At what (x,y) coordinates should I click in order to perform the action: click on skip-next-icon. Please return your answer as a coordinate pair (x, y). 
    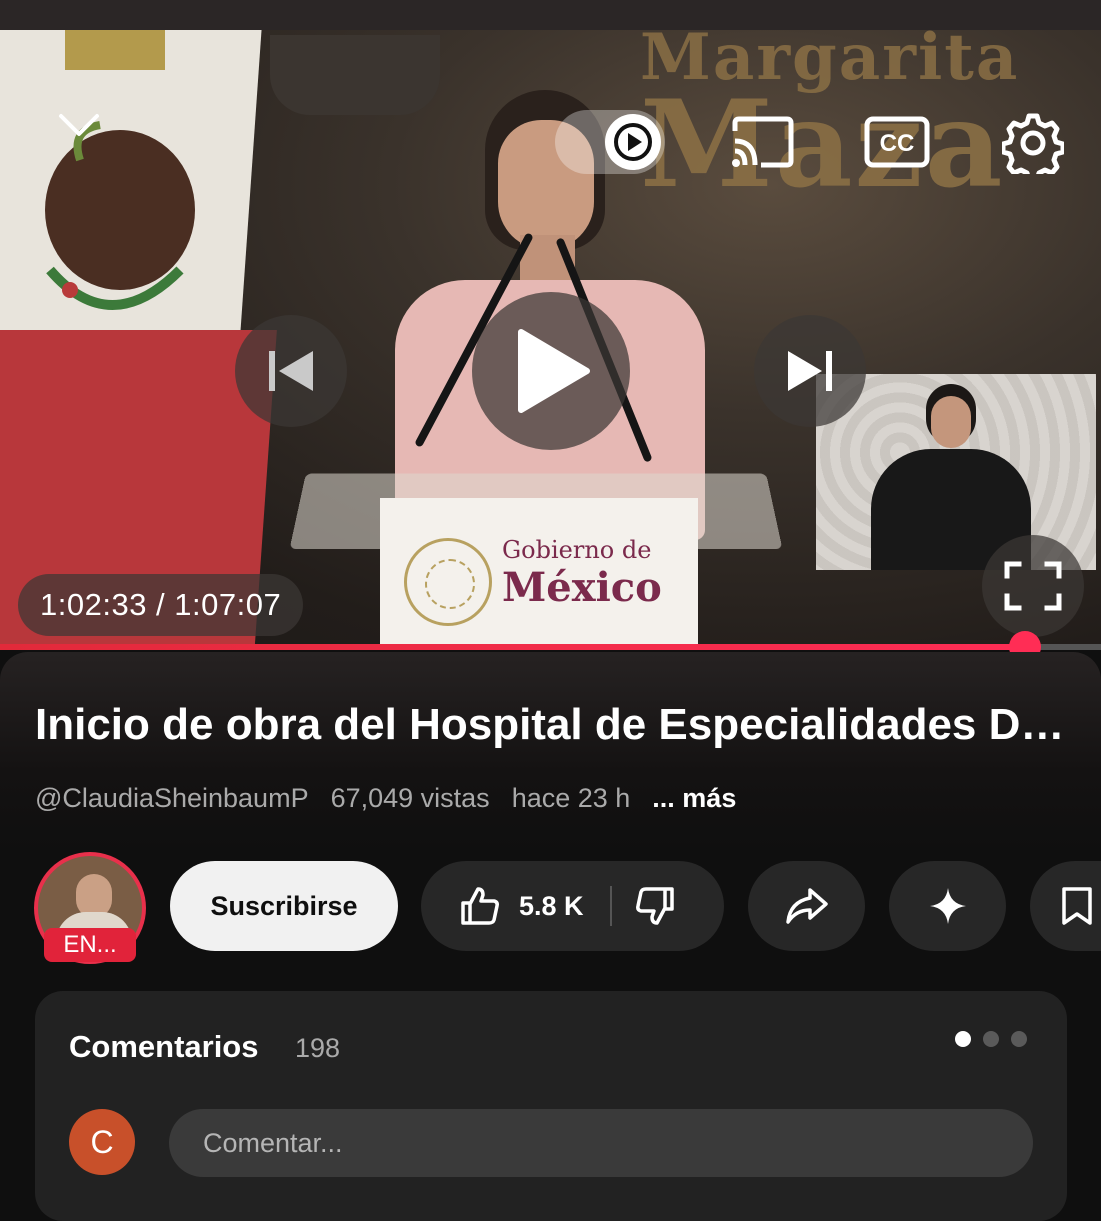
    Looking at the image, I should click on (810, 371).